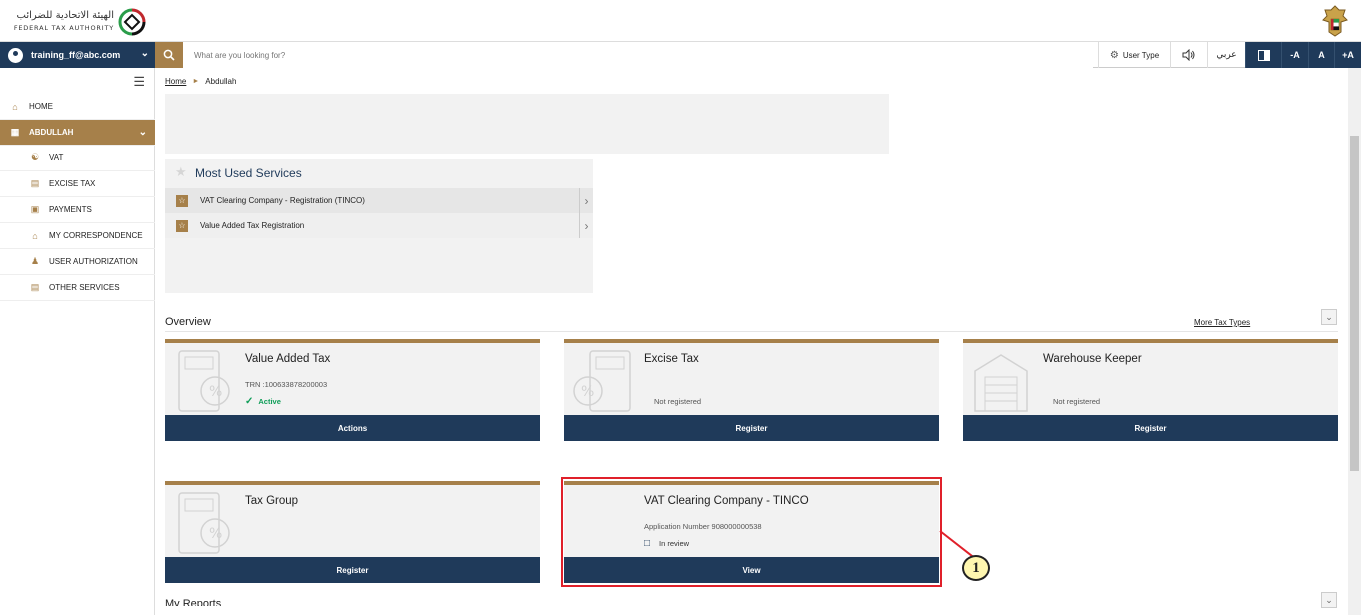 The width and height of the screenshot is (1361, 615). I want to click on sidebar-item-label: HOME, so click(41, 106).